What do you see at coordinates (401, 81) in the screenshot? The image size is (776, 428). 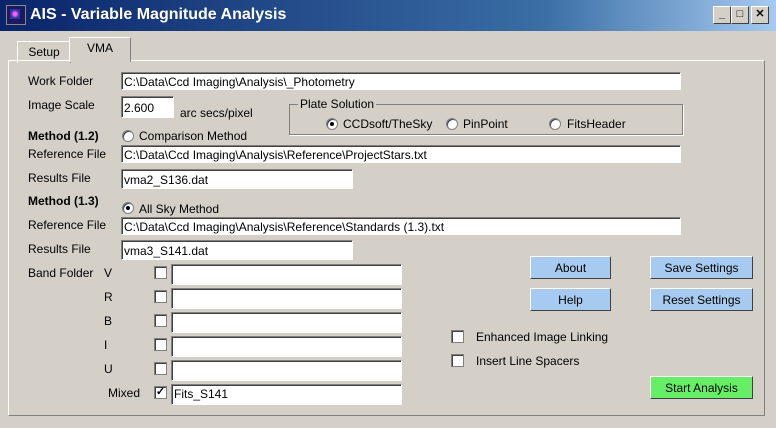 I see `work-folder-input: C:\Data\Ccd Imaging\Analysis\_Photometry` at bounding box center [401, 81].